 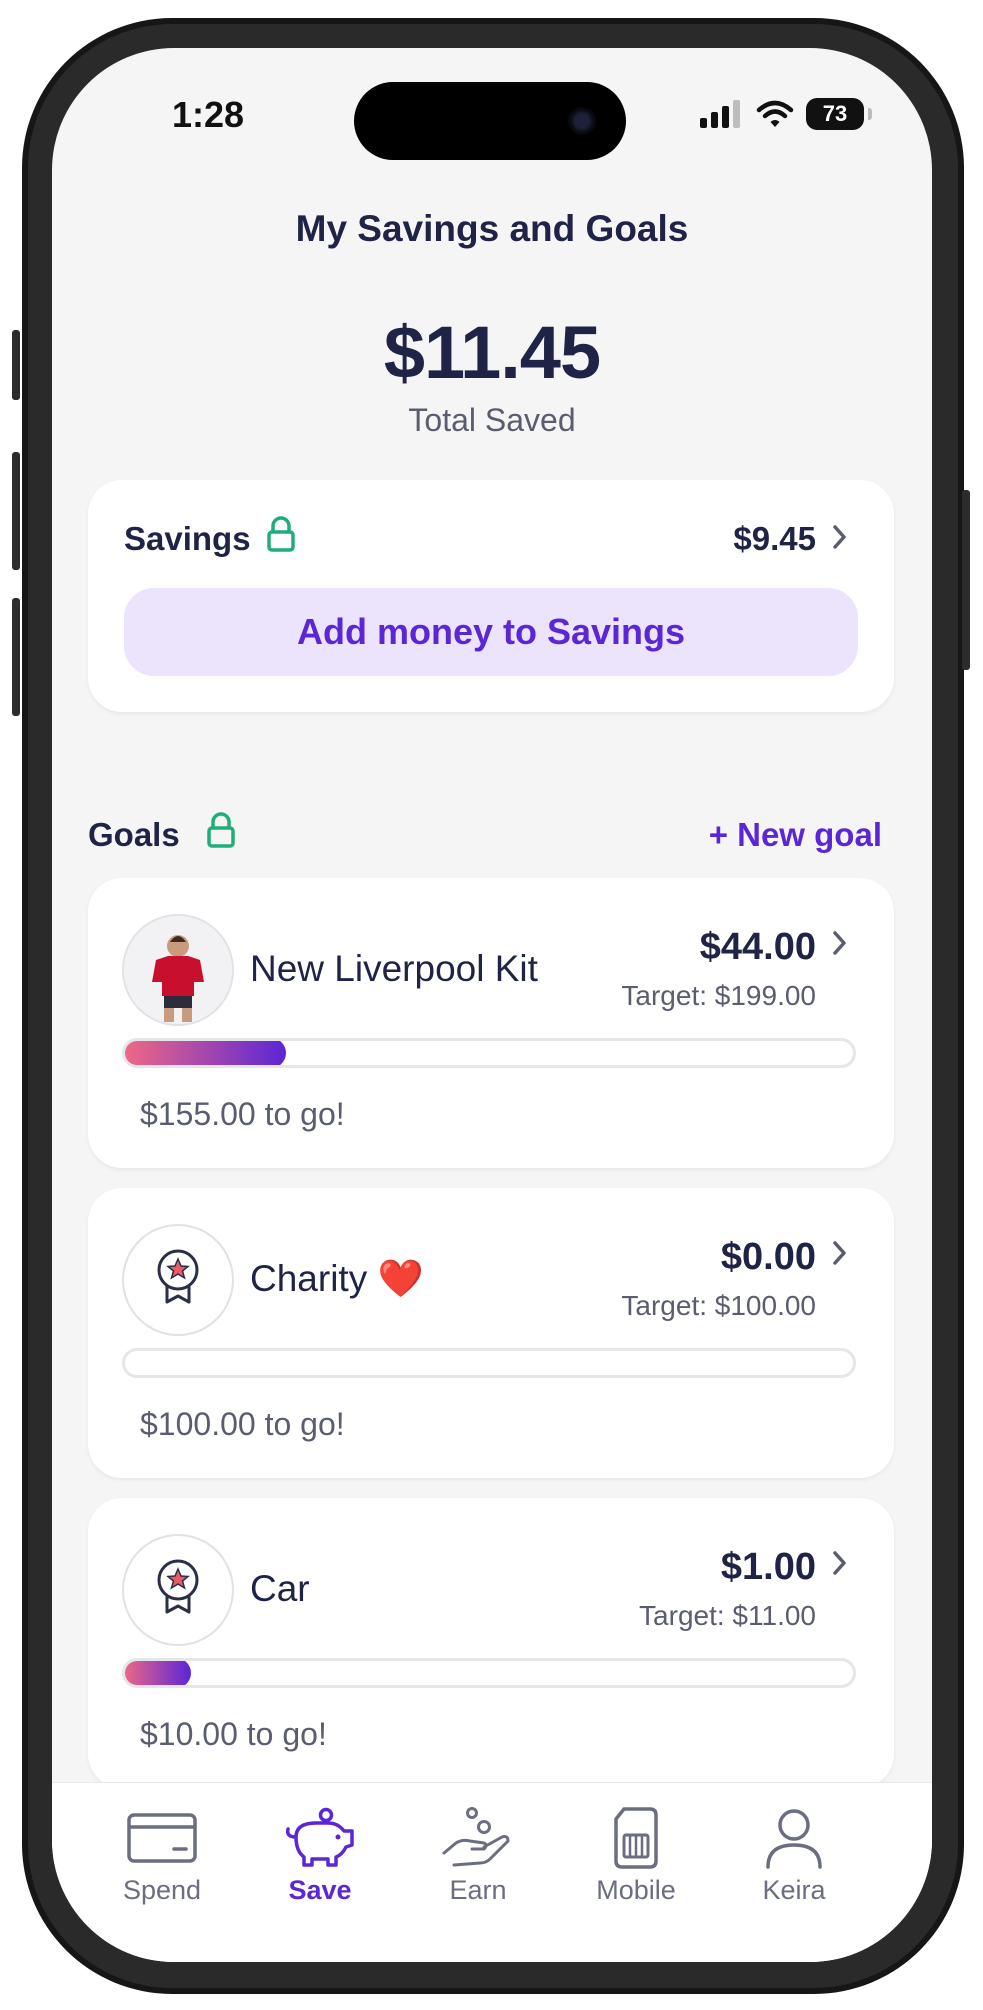 I want to click on volume-down-button, so click(x=16, y=657).